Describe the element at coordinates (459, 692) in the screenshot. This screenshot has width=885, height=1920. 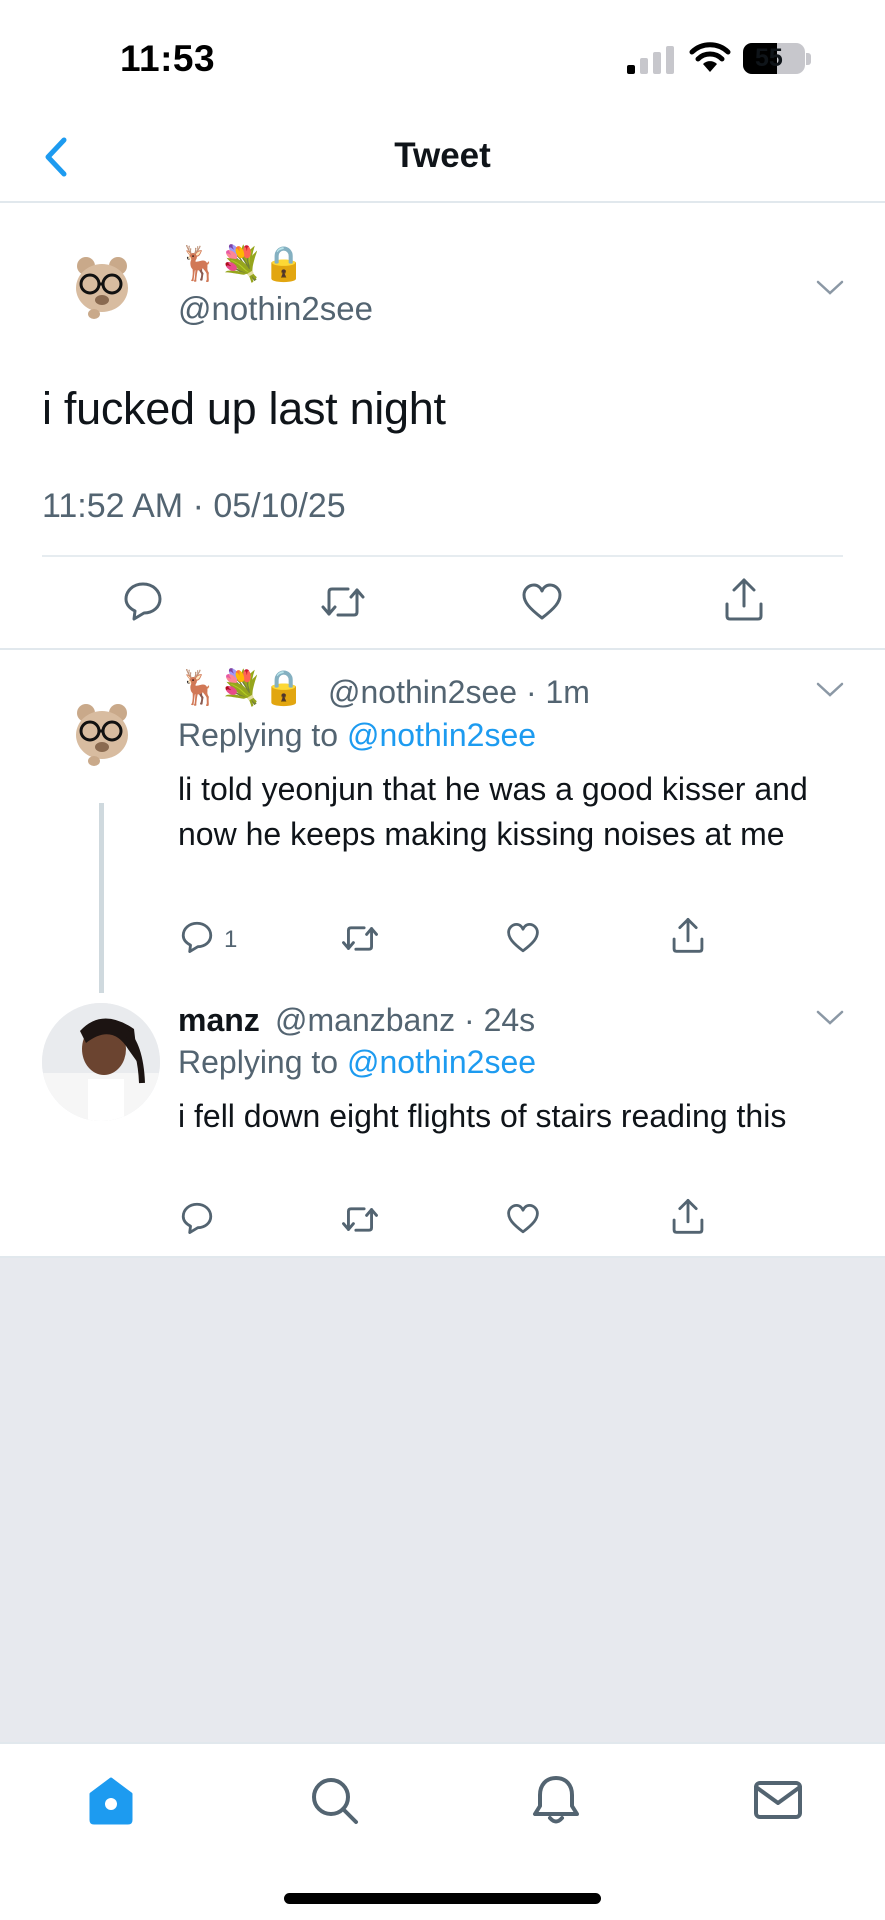
I see `user-handle-time: @nothin2see · 1m` at that location.